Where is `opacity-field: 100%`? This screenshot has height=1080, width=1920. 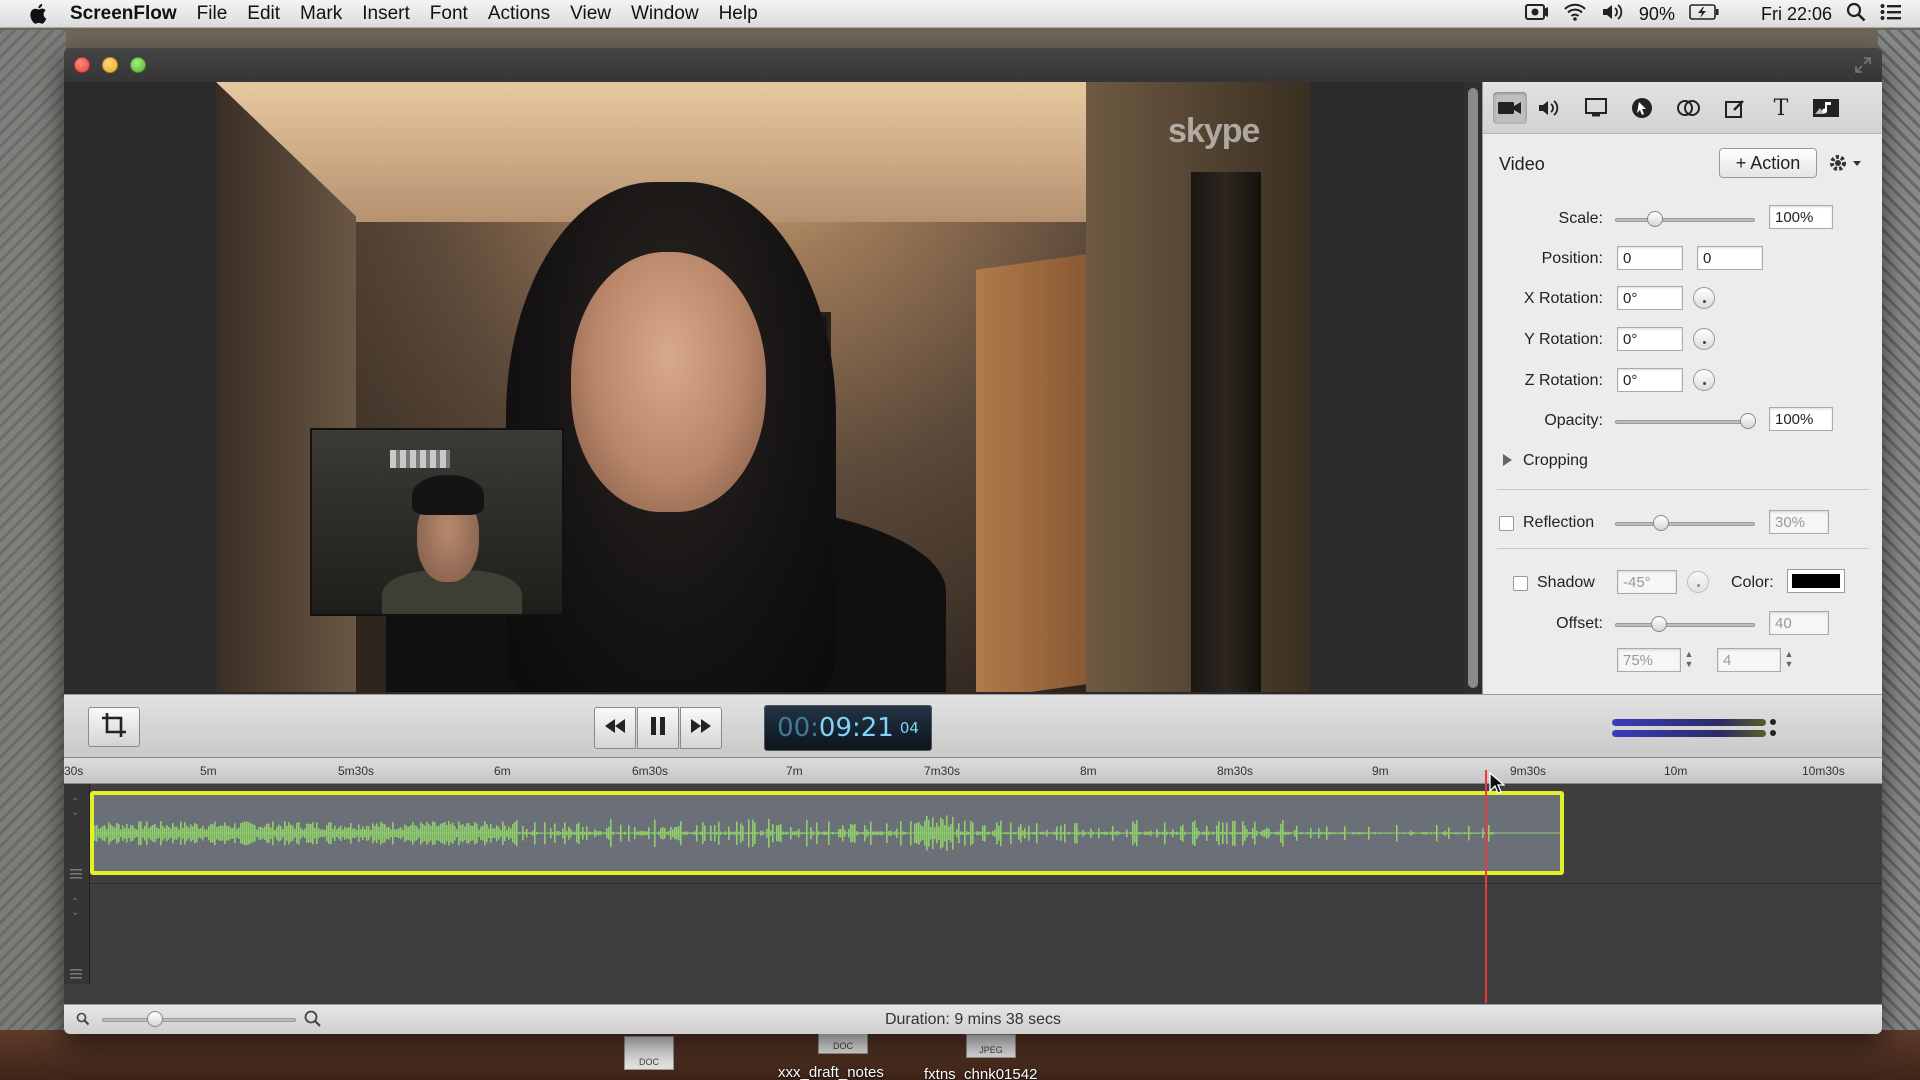
opacity-field: 100% is located at coordinates (1801, 419).